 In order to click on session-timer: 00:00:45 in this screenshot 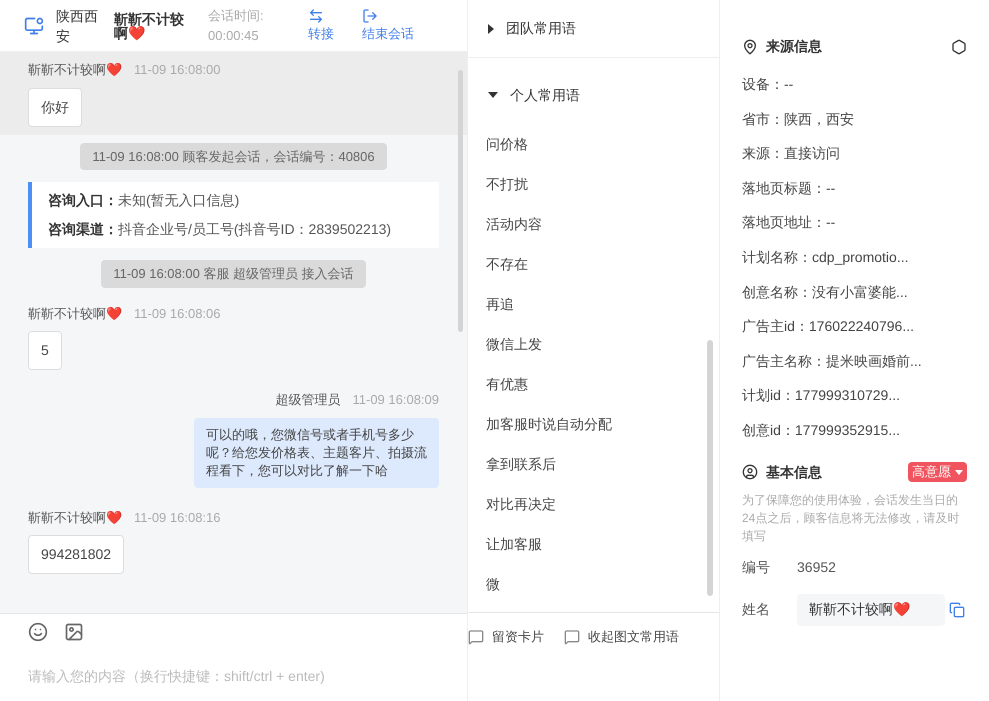, I will do `click(234, 35)`.